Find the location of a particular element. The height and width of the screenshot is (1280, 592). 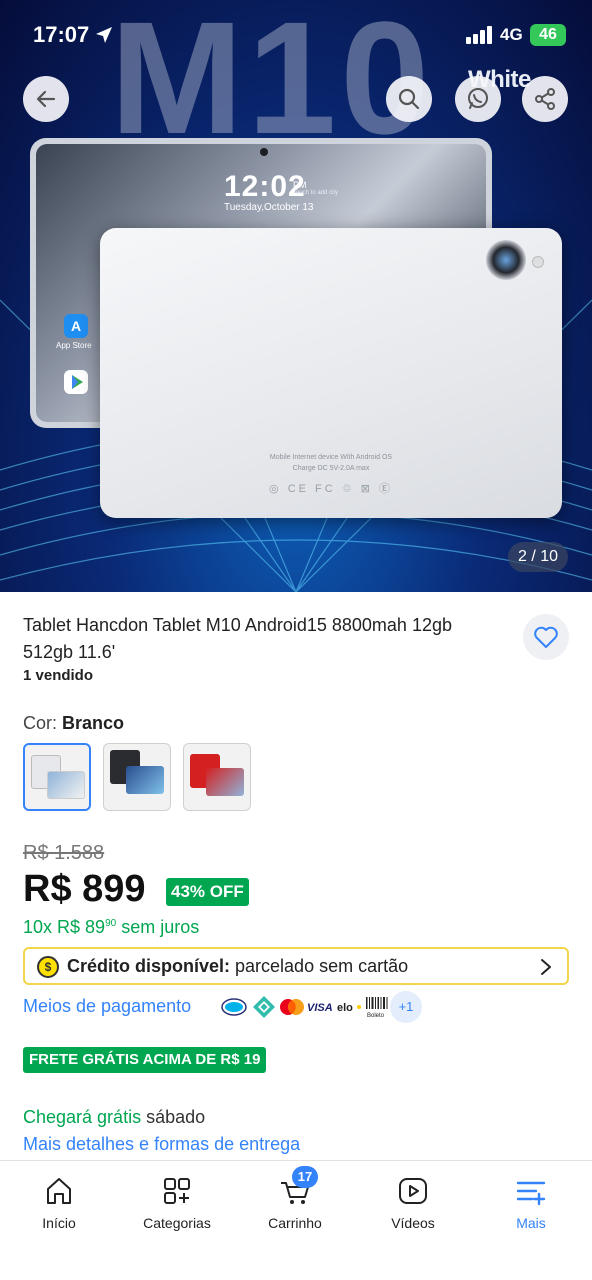

share-icon is located at coordinates (545, 99).